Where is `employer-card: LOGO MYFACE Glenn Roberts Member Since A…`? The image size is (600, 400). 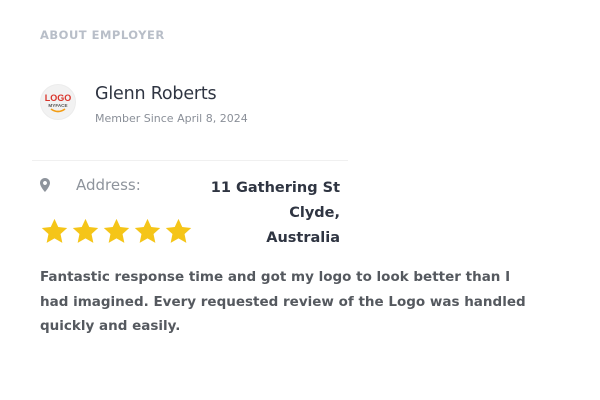
employer-card: LOGO MYFACE Glenn Roberts Member Since A… is located at coordinates (144, 103).